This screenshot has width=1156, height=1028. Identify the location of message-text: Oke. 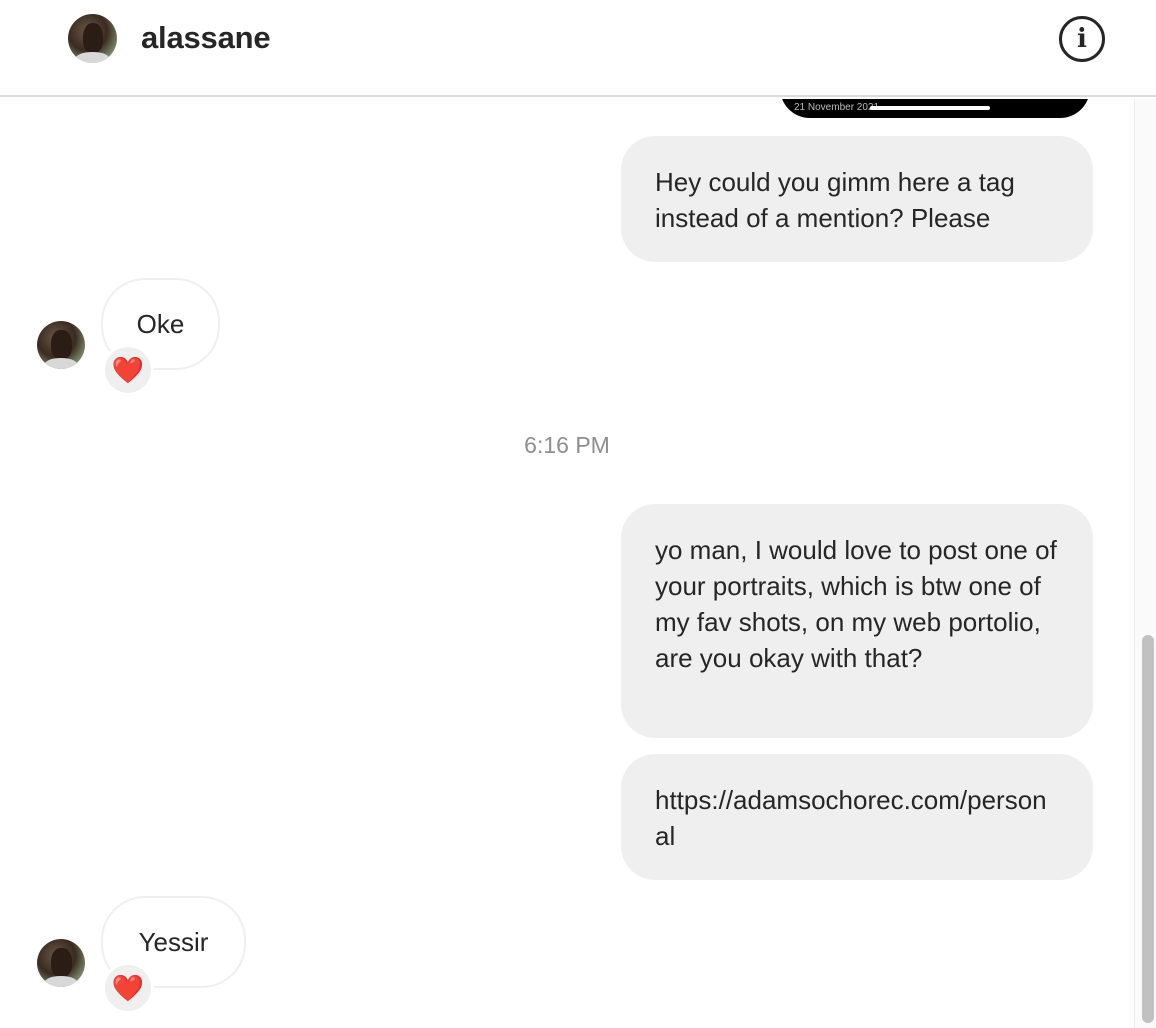
(160, 324).